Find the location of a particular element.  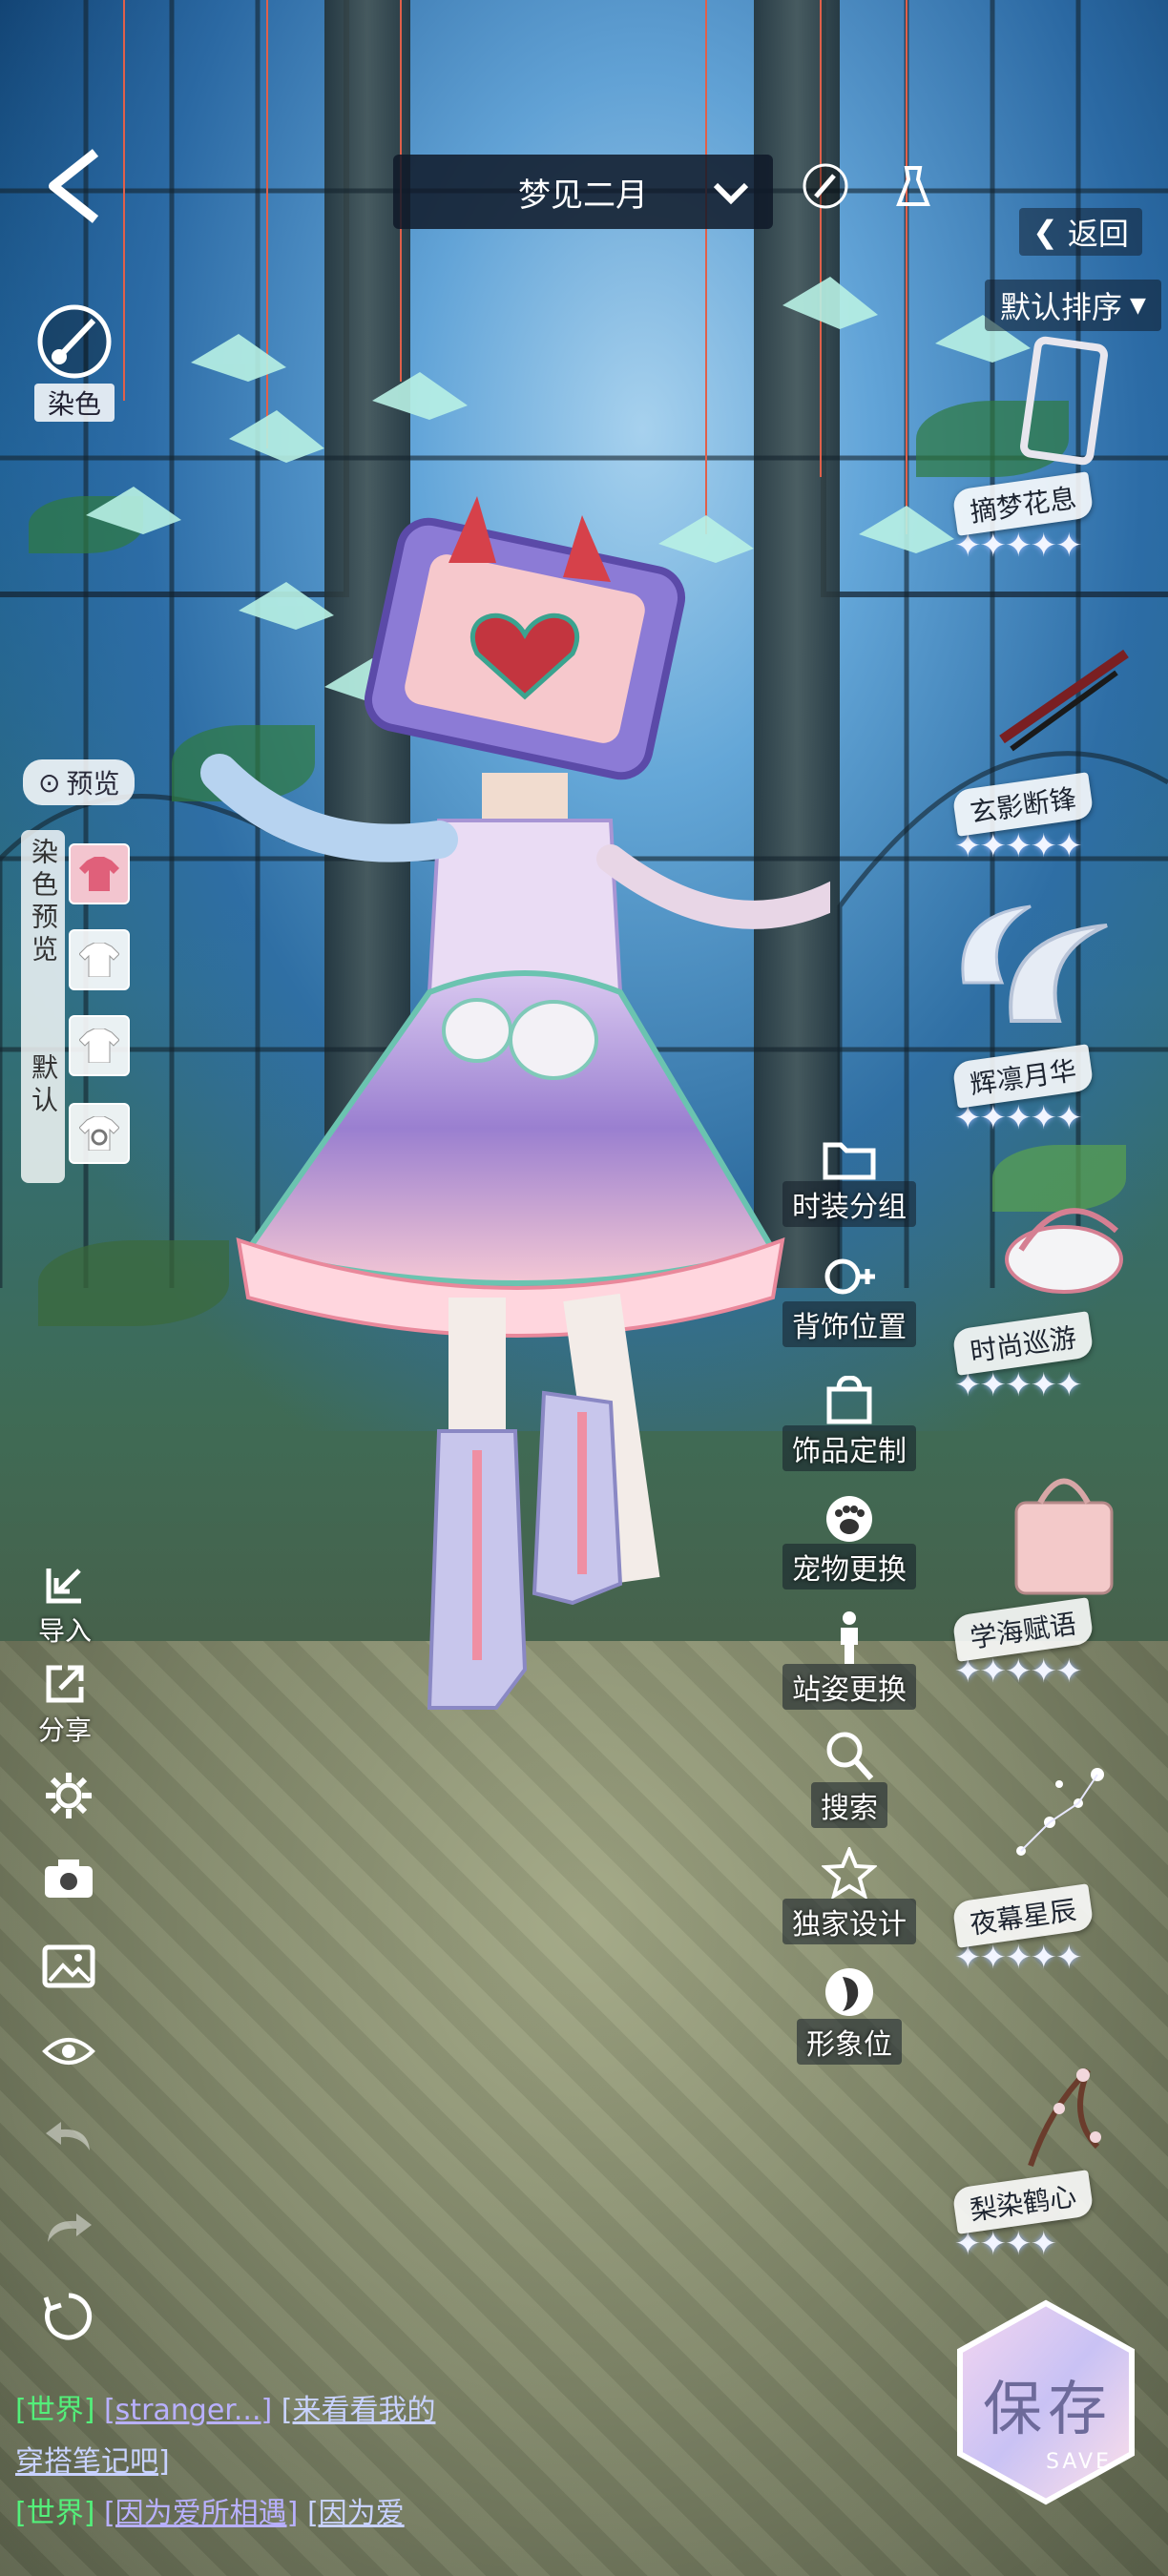

eye-icon is located at coordinates (68, 2051).